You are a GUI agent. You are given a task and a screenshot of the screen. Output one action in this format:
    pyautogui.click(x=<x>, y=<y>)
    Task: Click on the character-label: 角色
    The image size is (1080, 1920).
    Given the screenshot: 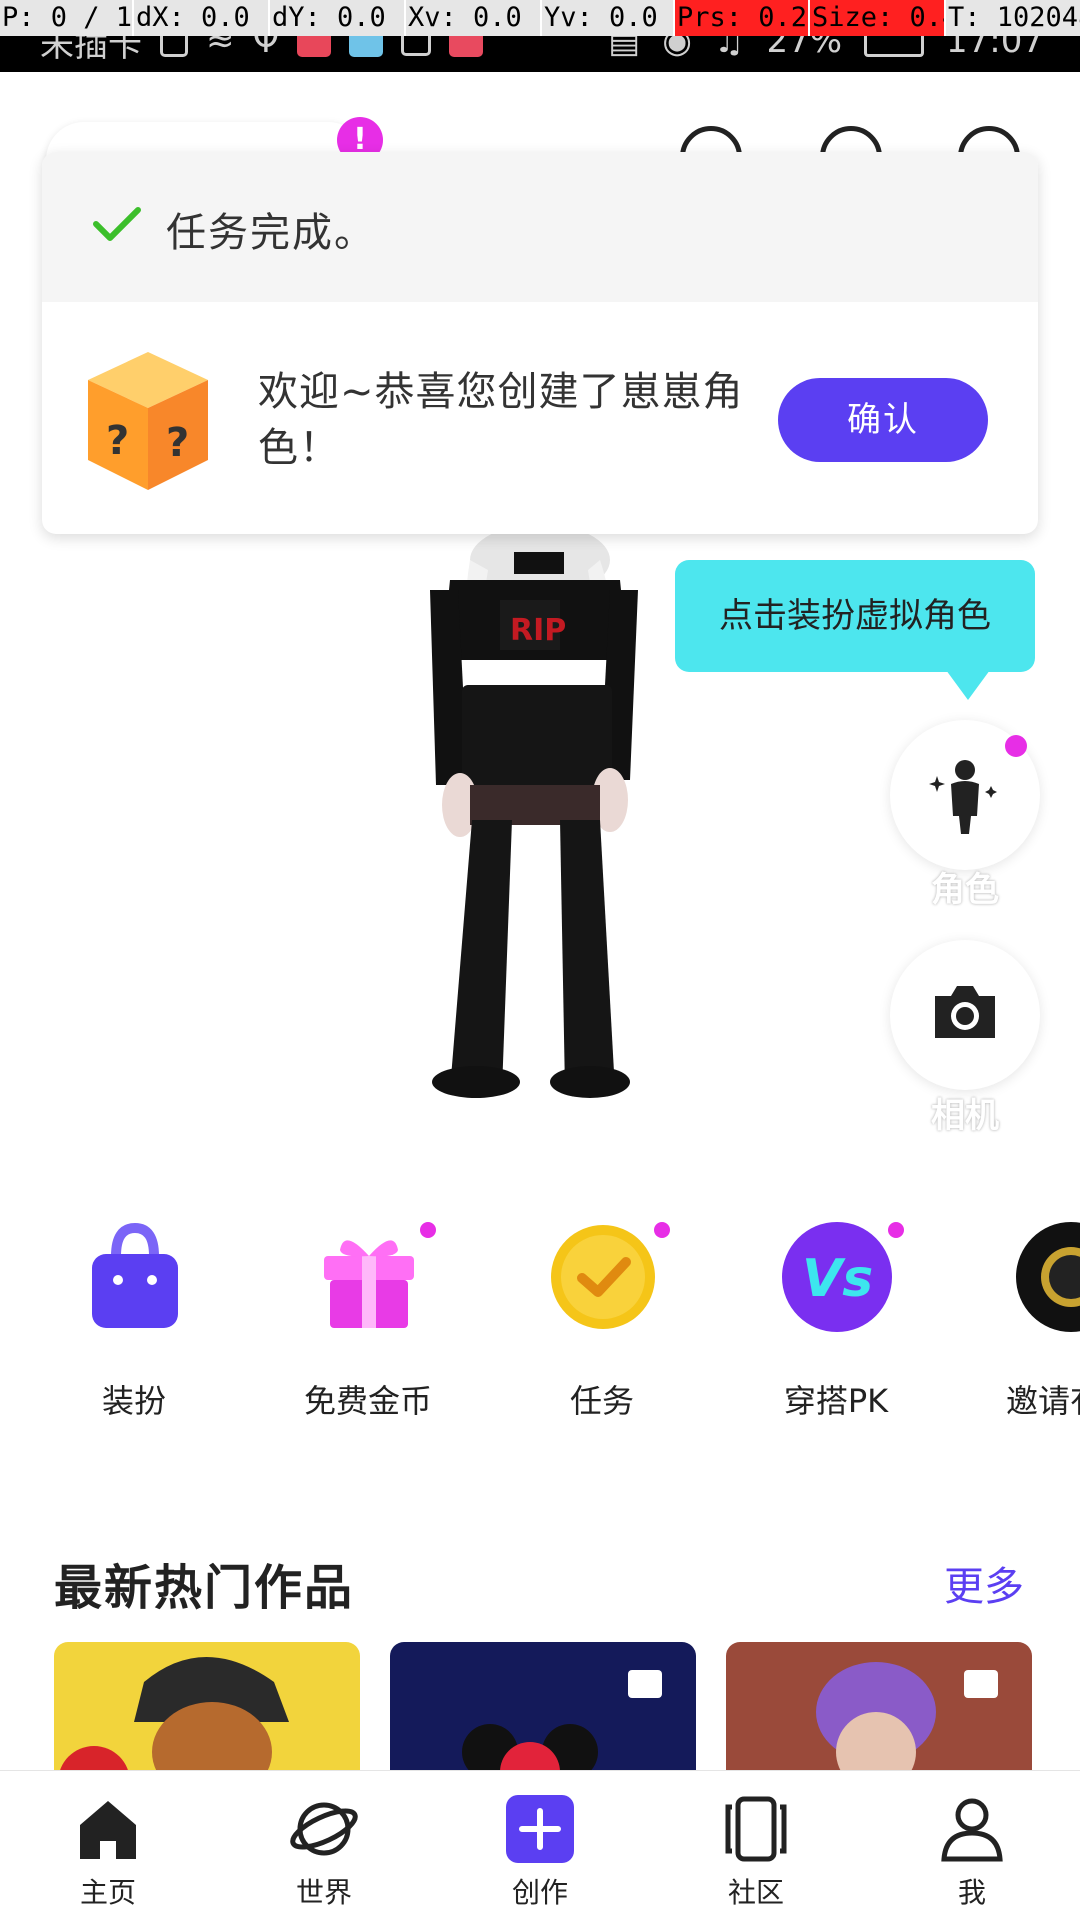 What is the action you would take?
    pyautogui.click(x=965, y=890)
    